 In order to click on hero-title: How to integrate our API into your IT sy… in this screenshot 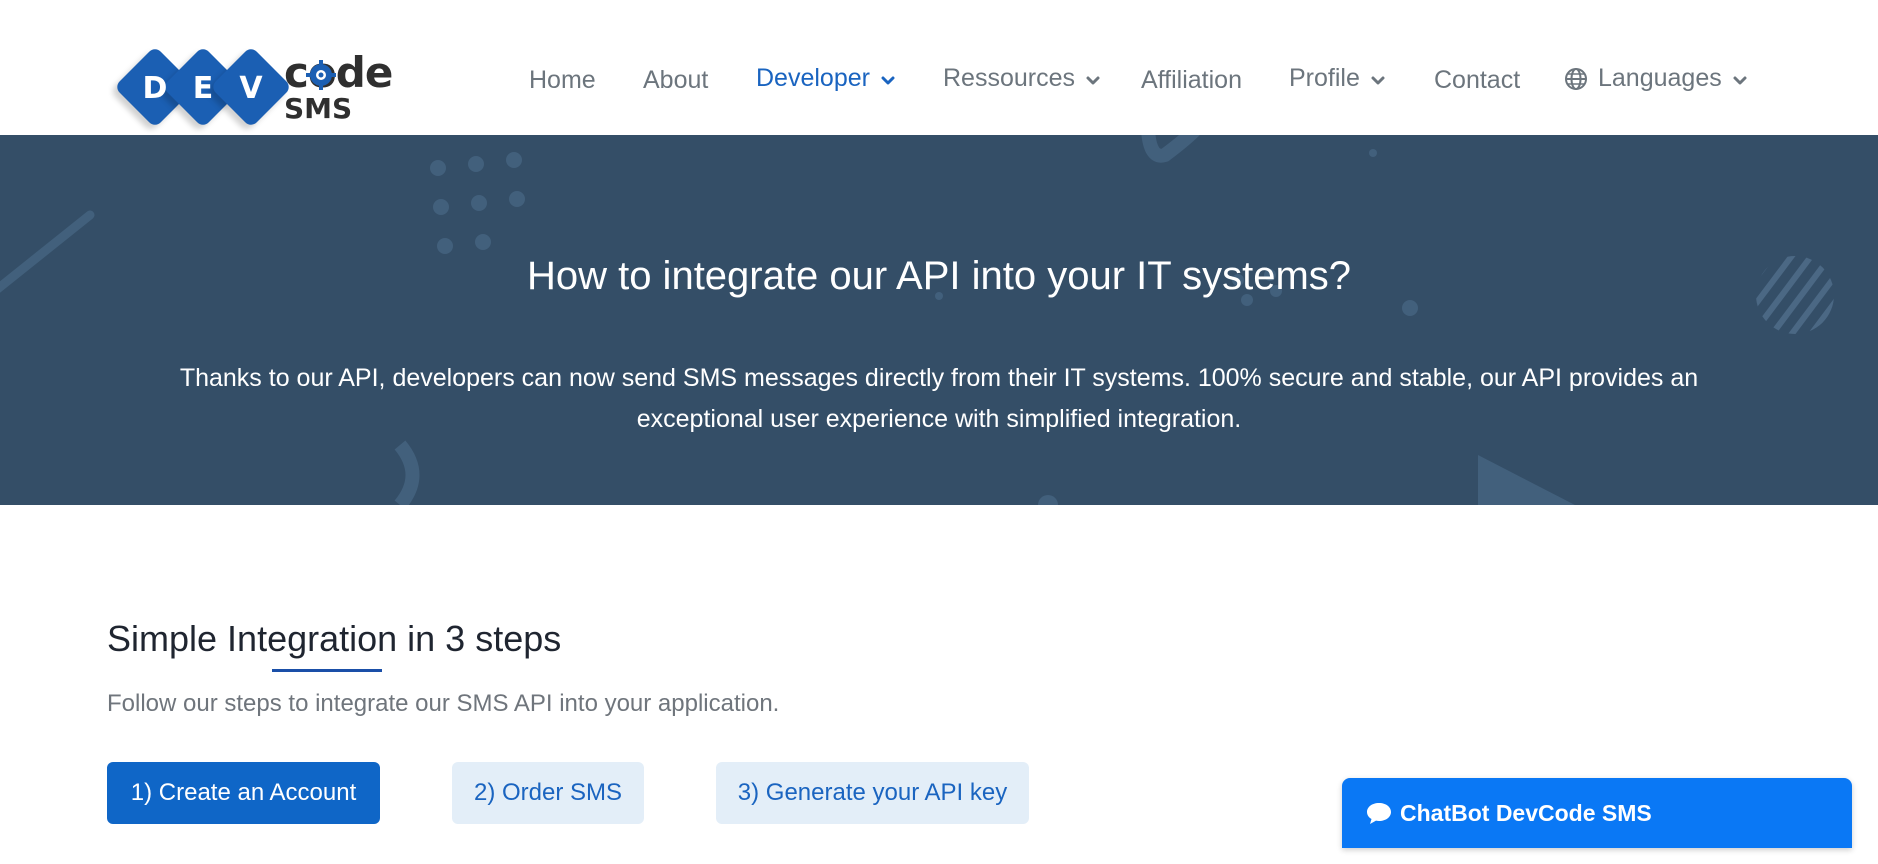, I will do `click(939, 275)`.